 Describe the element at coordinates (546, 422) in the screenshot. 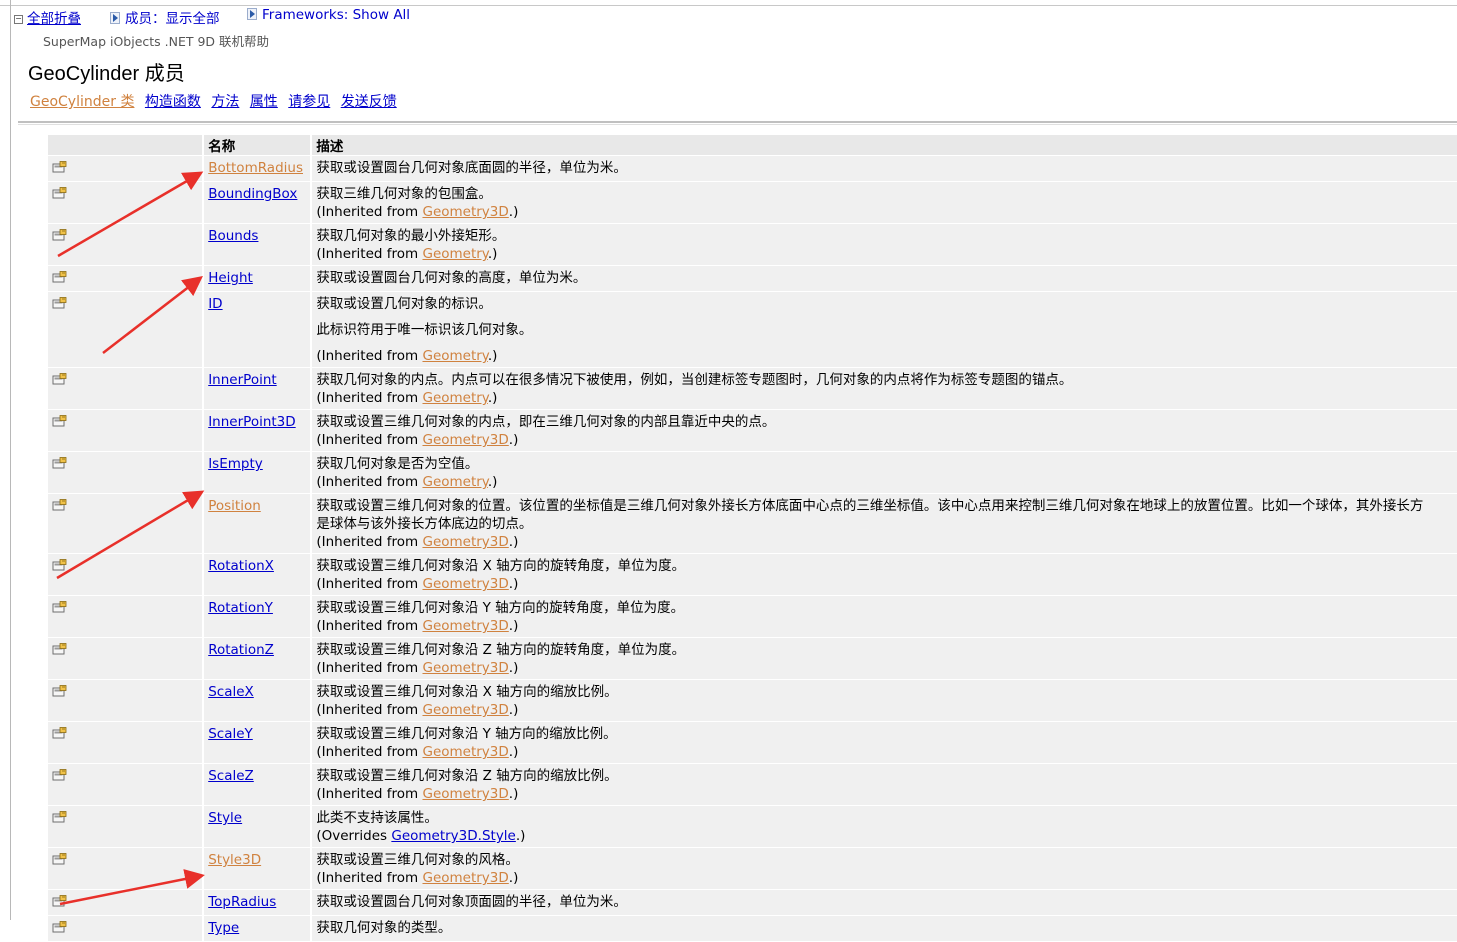

I see `description-text: 获取或设置三维几何对象的内点，即在三维几何对象的内部且靠近中央的点。` at that location.